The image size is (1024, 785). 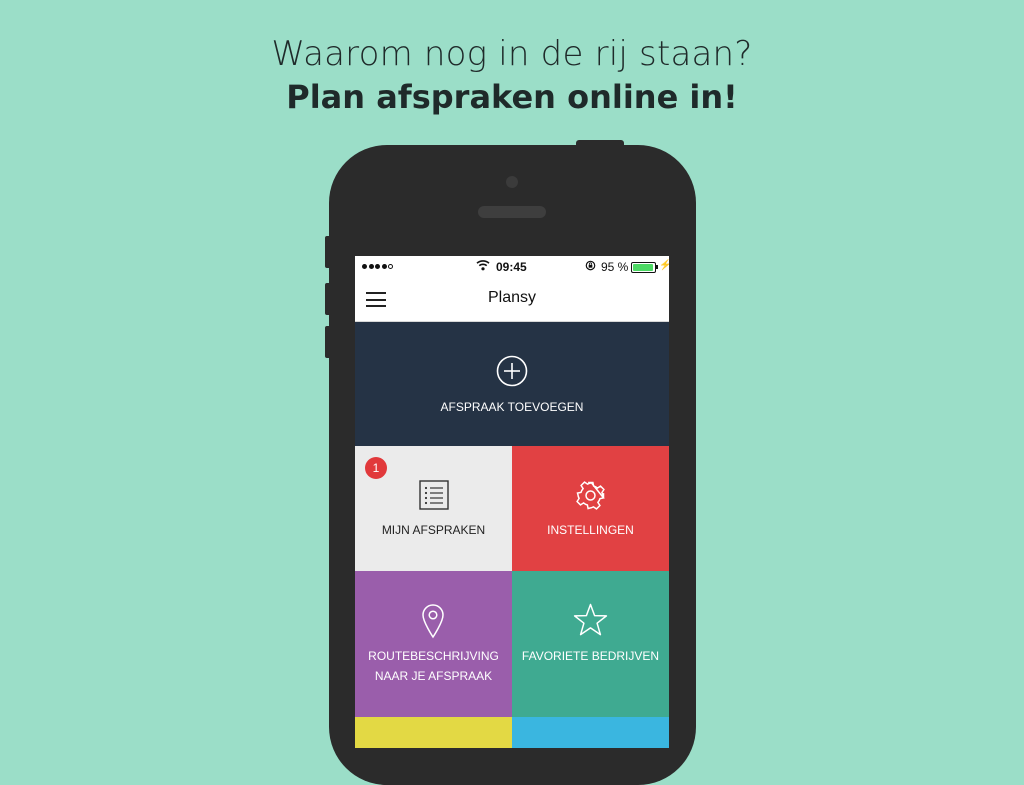 What do you see at coordinates (590, 265) in the screenshot?
I see `rotation-lock-icon` at bounding box center [590, 265].